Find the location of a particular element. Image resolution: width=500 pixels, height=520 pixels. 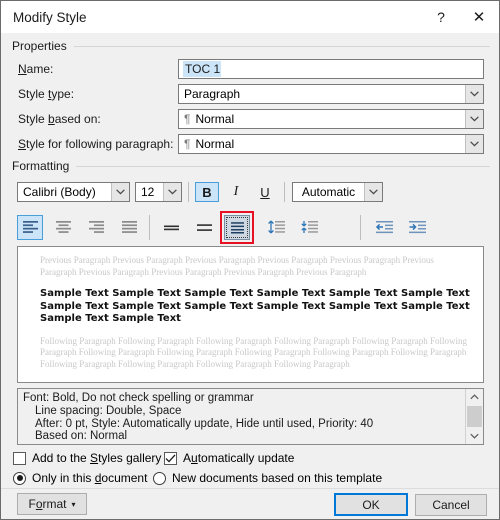

align-justify-icon is located at coordinates (129, 227).